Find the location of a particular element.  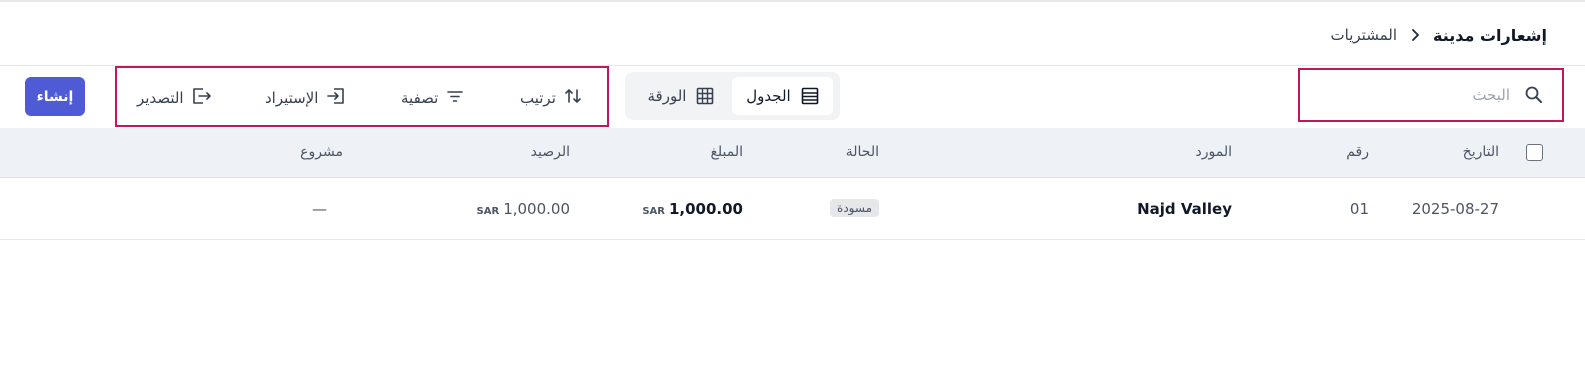

import-button: الإستيراد is located at coordinates (305, 98).